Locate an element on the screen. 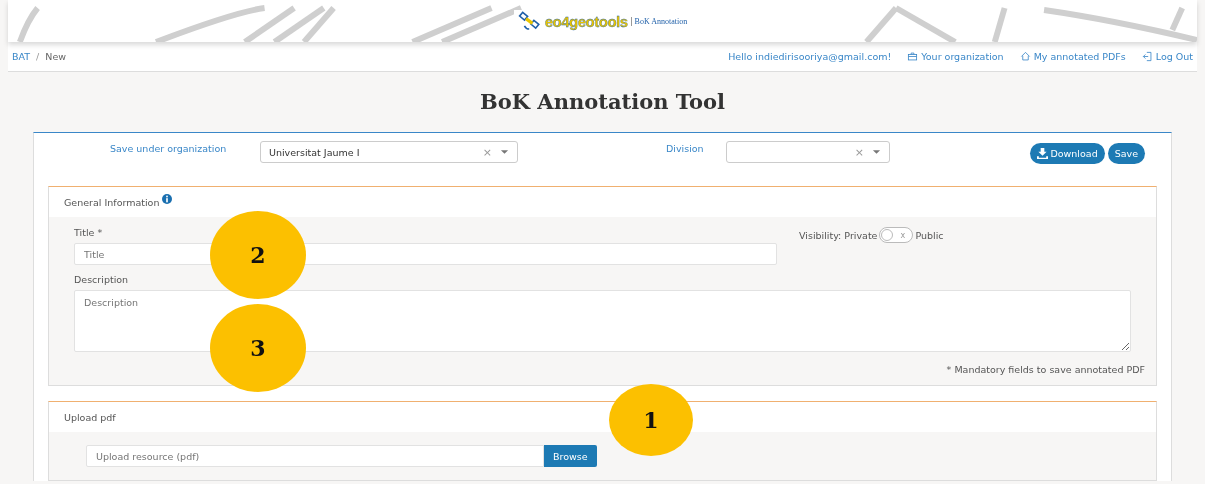  satellite-icon is located at coordinates (529, 21).